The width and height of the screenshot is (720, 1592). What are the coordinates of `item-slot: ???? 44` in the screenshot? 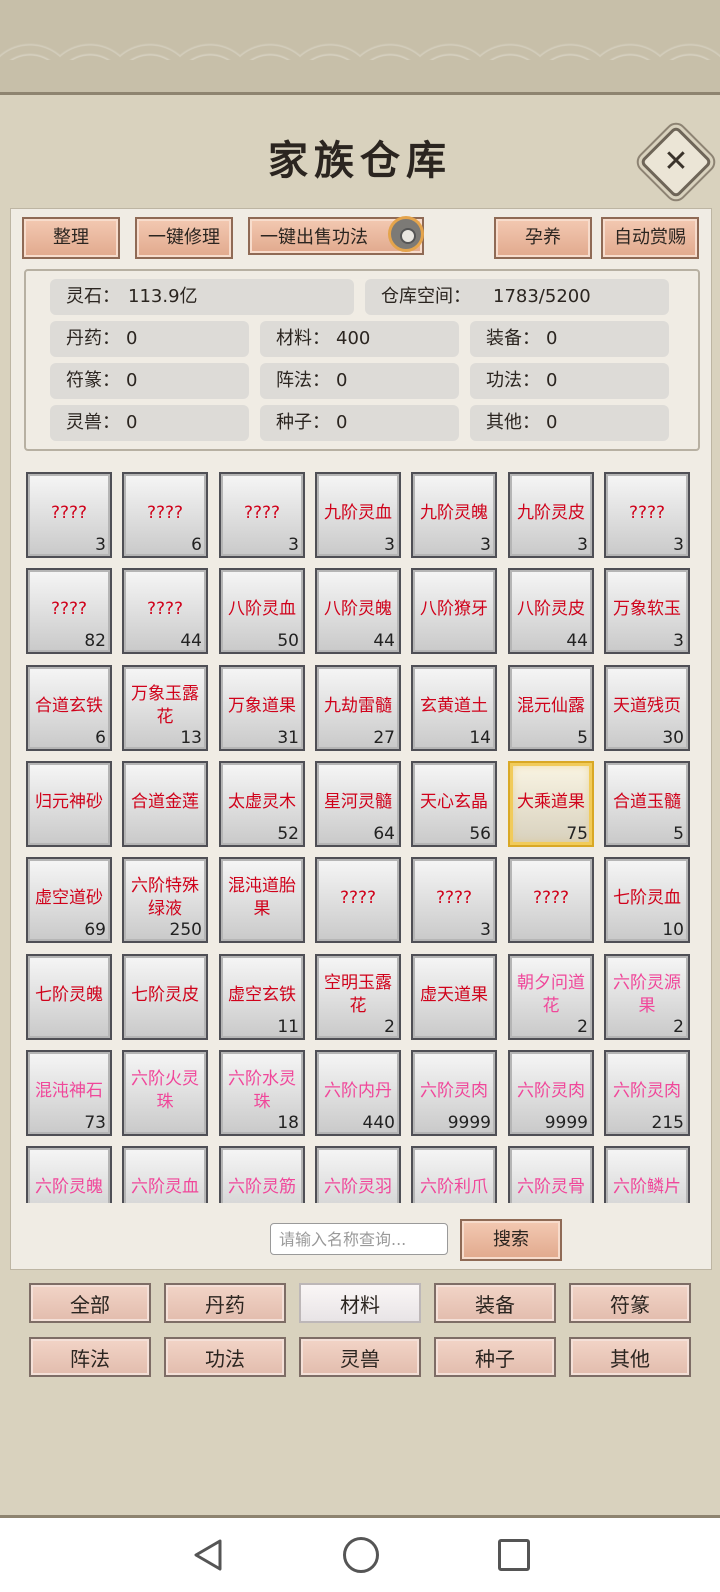 It's located at (165, 611).